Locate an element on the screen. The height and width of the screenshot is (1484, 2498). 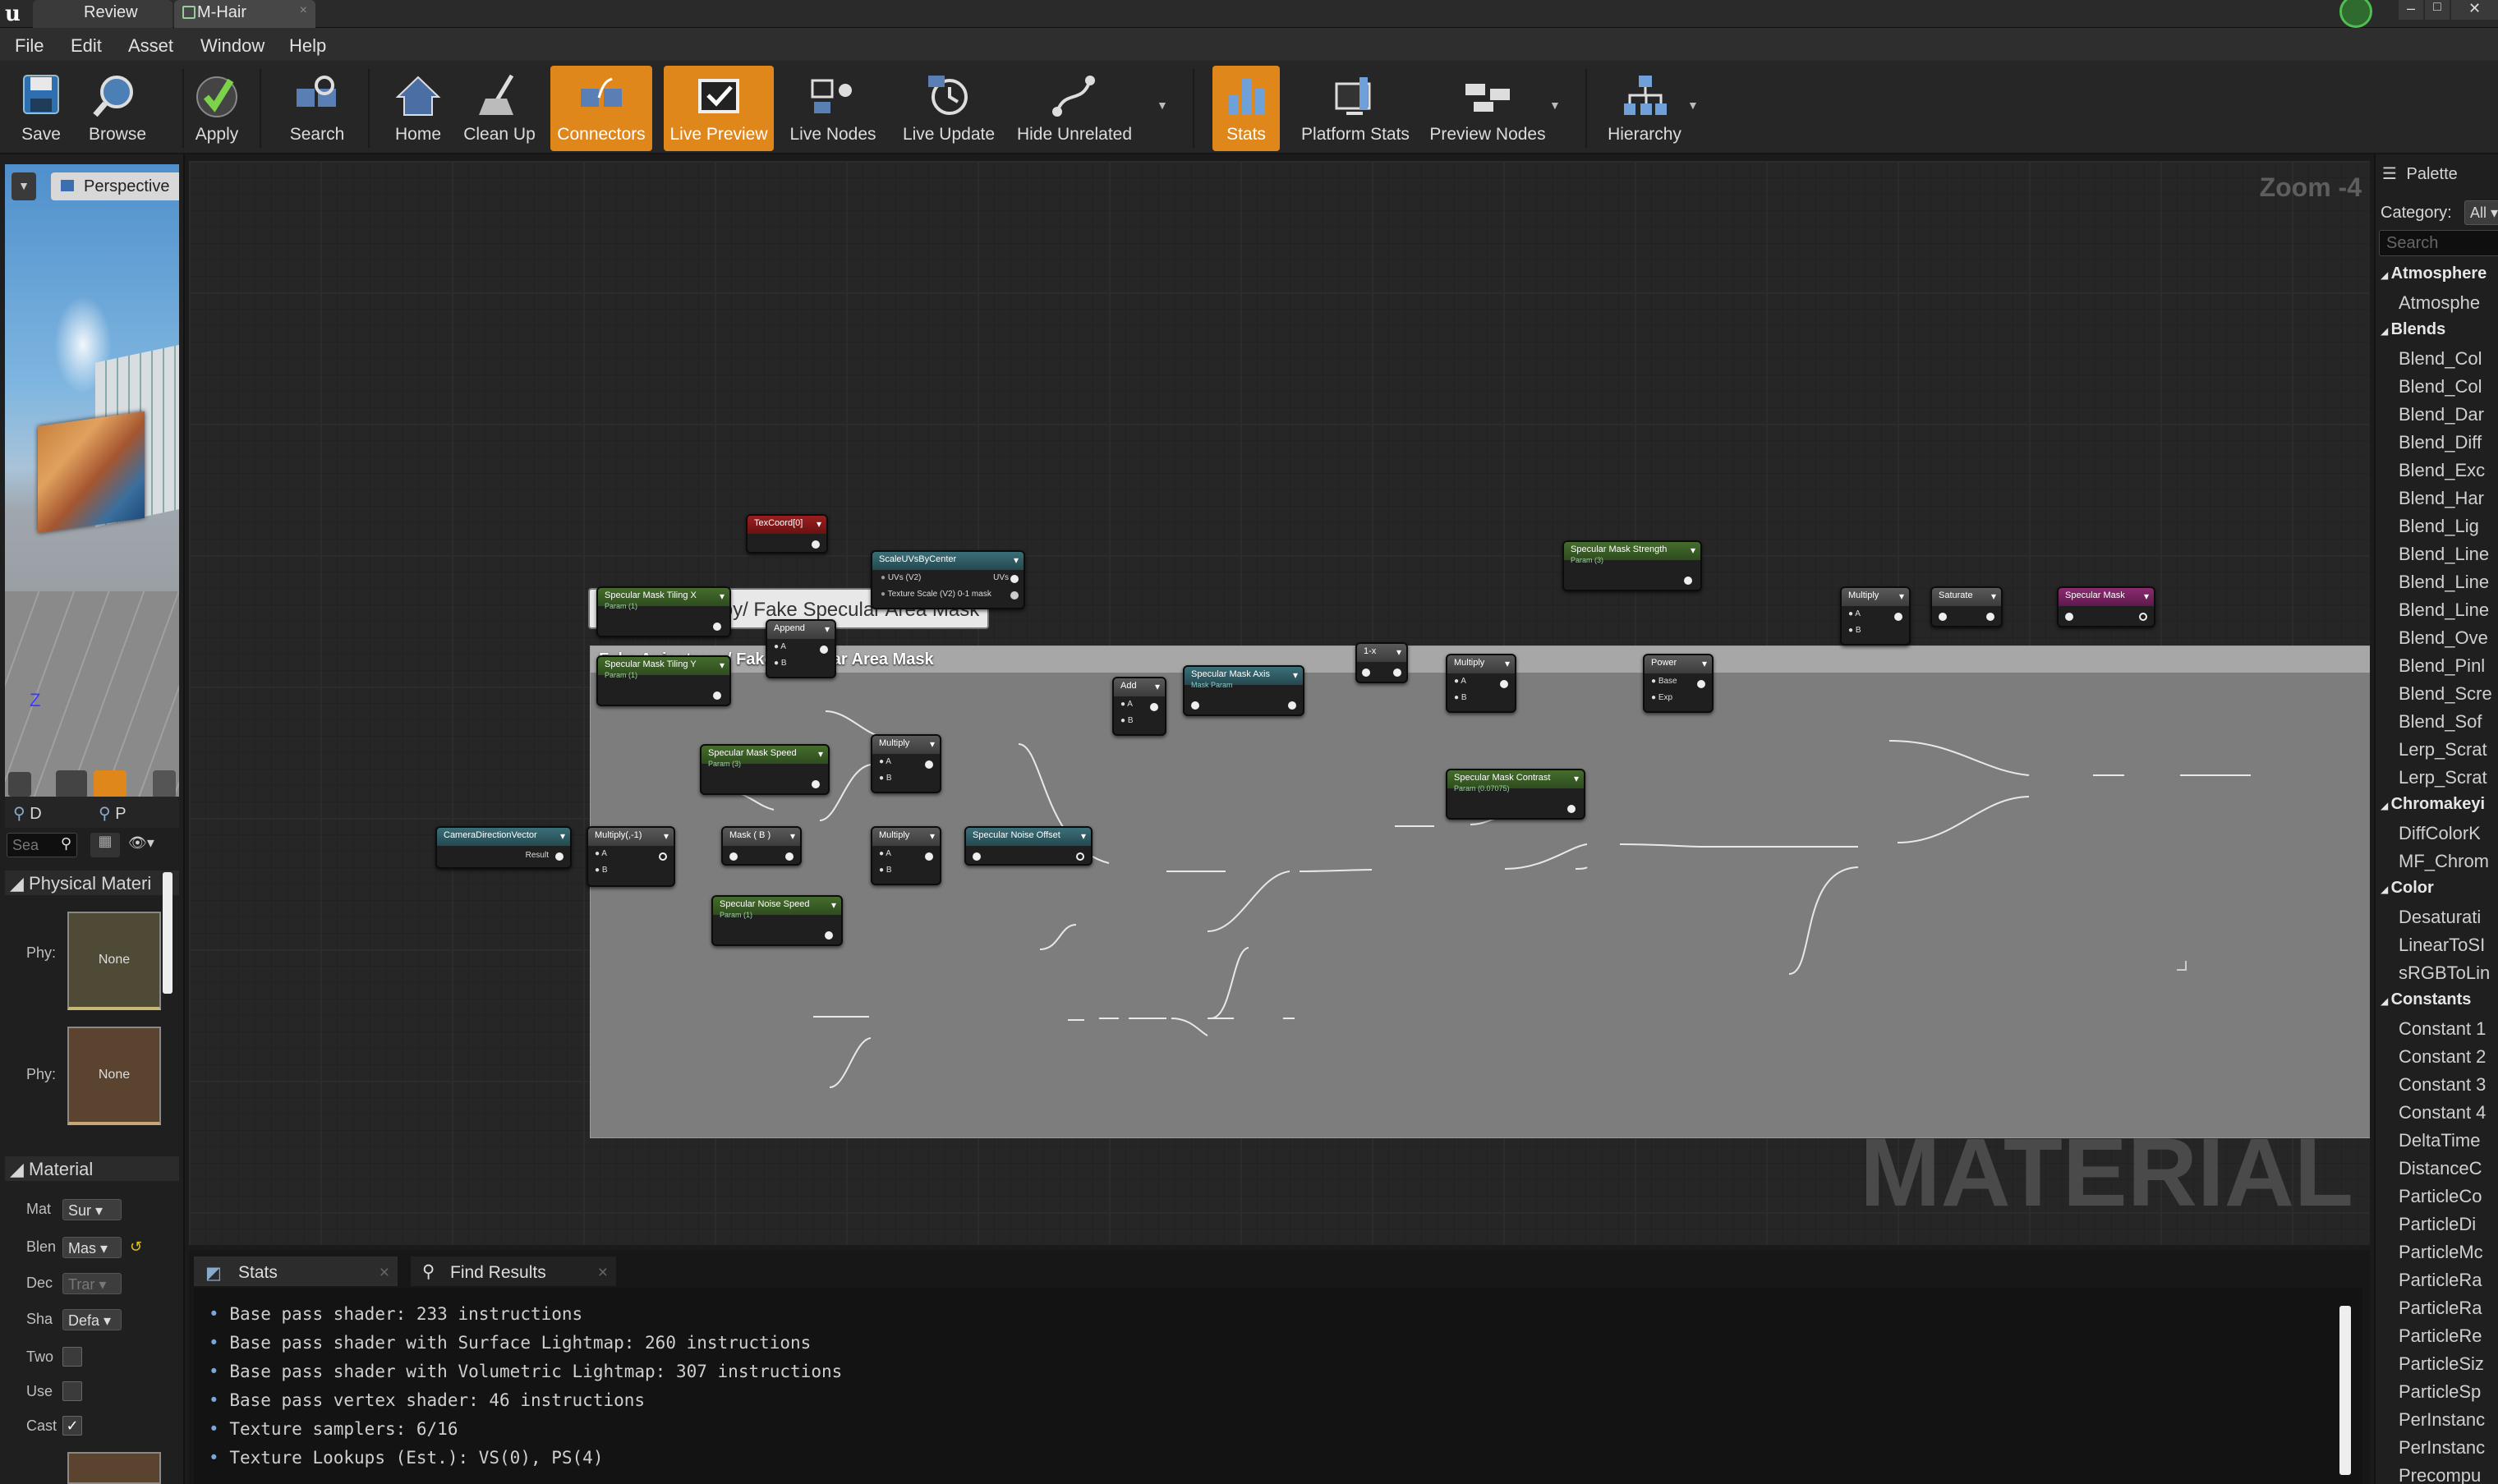
connectors-button: Connectors is located at coordinates (601, 109).